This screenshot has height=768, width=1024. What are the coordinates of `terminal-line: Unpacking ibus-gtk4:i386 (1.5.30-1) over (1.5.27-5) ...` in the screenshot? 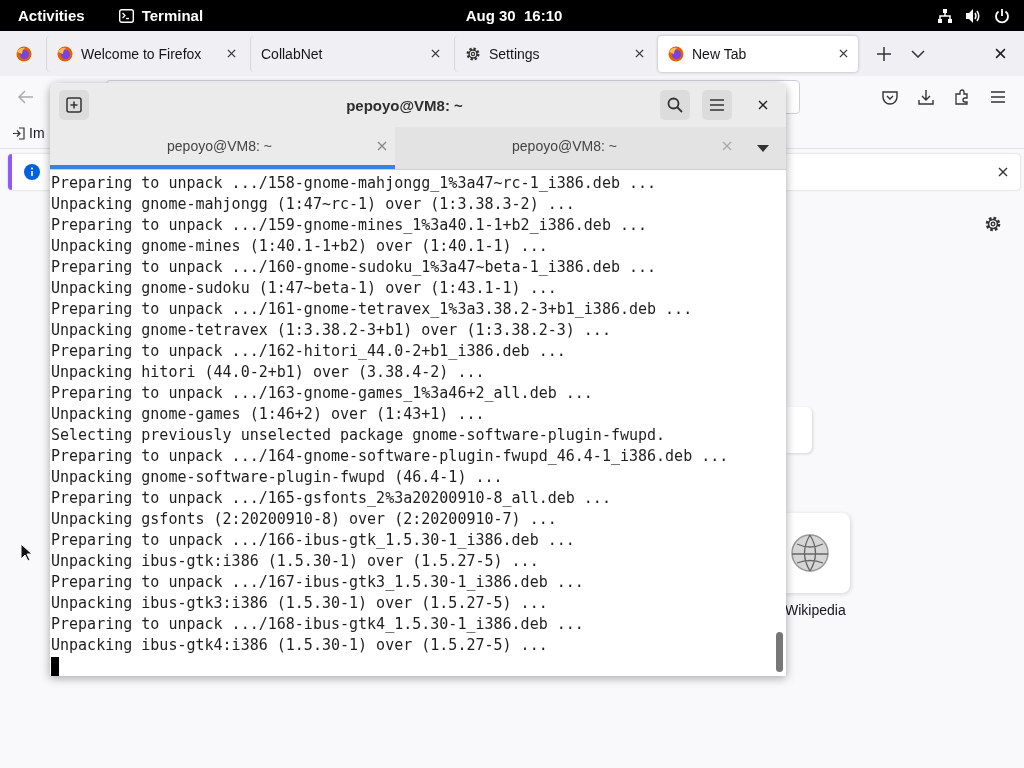 It's located at (300, 645).